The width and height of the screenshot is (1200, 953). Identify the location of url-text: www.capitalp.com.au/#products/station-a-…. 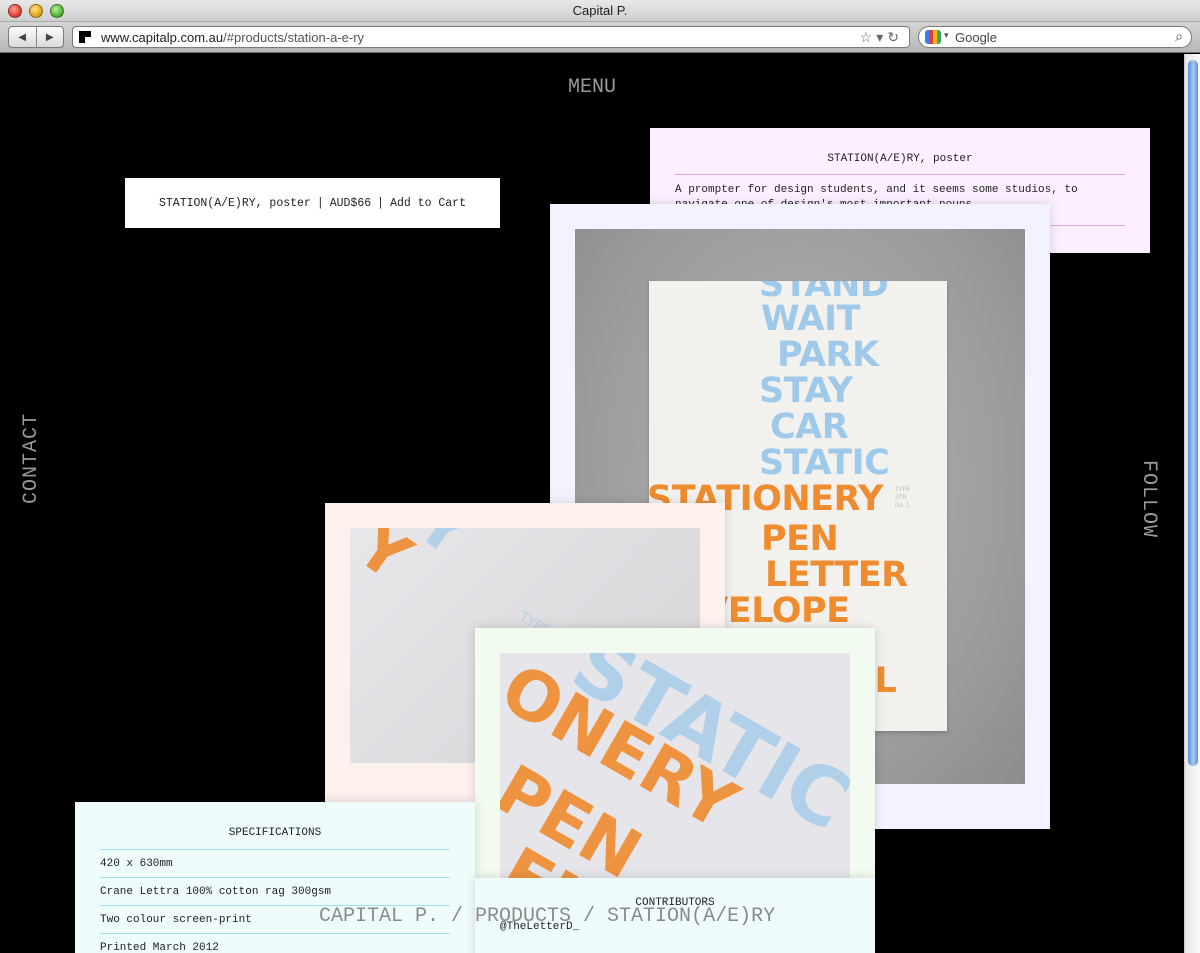
(232, 37).